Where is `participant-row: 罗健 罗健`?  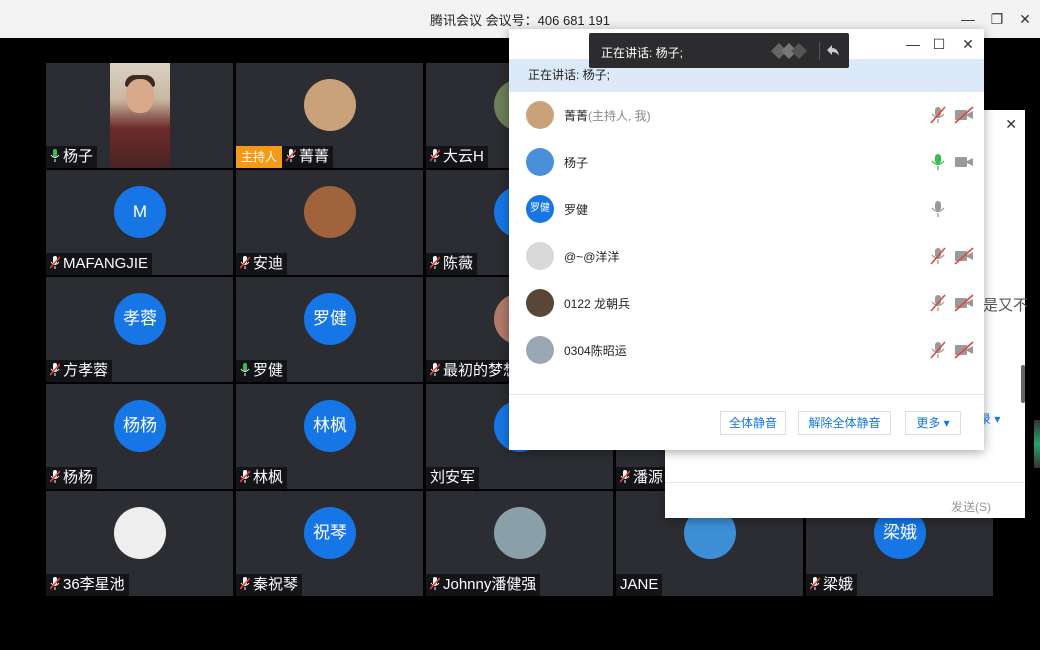 participant-row: 罗健 罗健 is located at coordinates (746, 209).